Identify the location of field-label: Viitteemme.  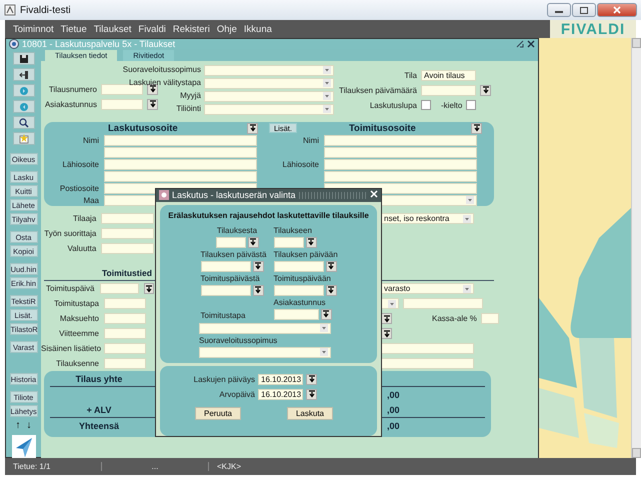
(78, 333).